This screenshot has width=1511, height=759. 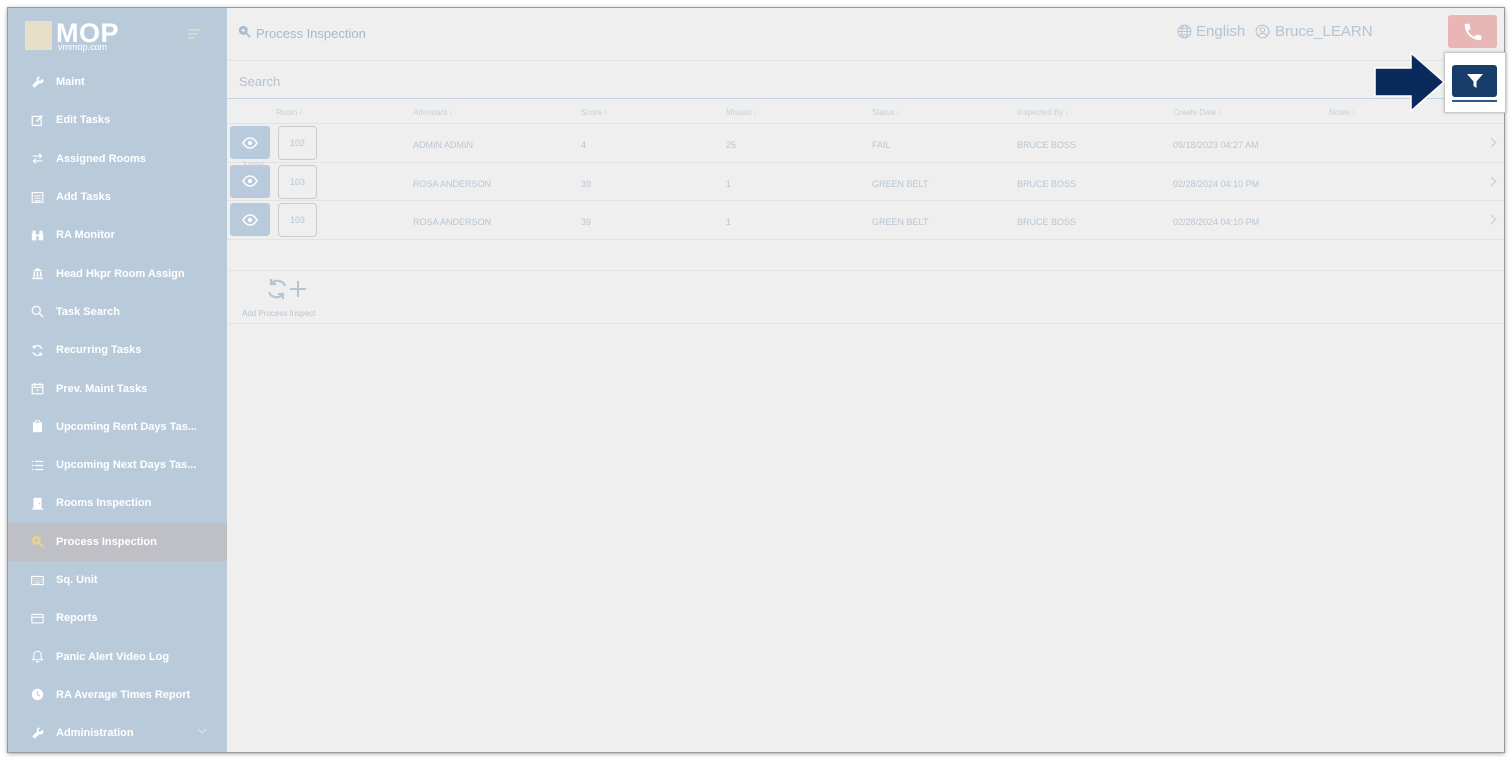 I want to click on add-process-inspect-button: Add Process Inspect, so click(x=287, y=298).